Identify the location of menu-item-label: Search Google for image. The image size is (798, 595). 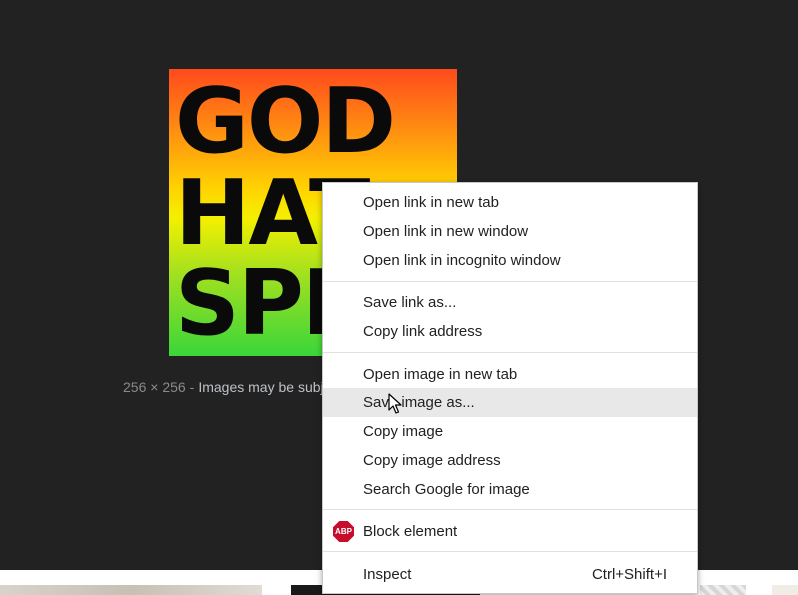
(446, 489).